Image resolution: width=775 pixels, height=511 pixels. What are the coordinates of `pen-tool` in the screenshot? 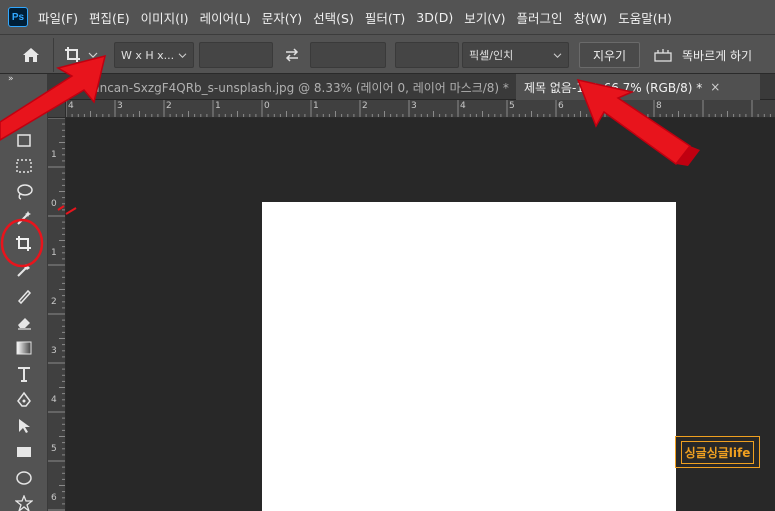 It's located at (24, 400).